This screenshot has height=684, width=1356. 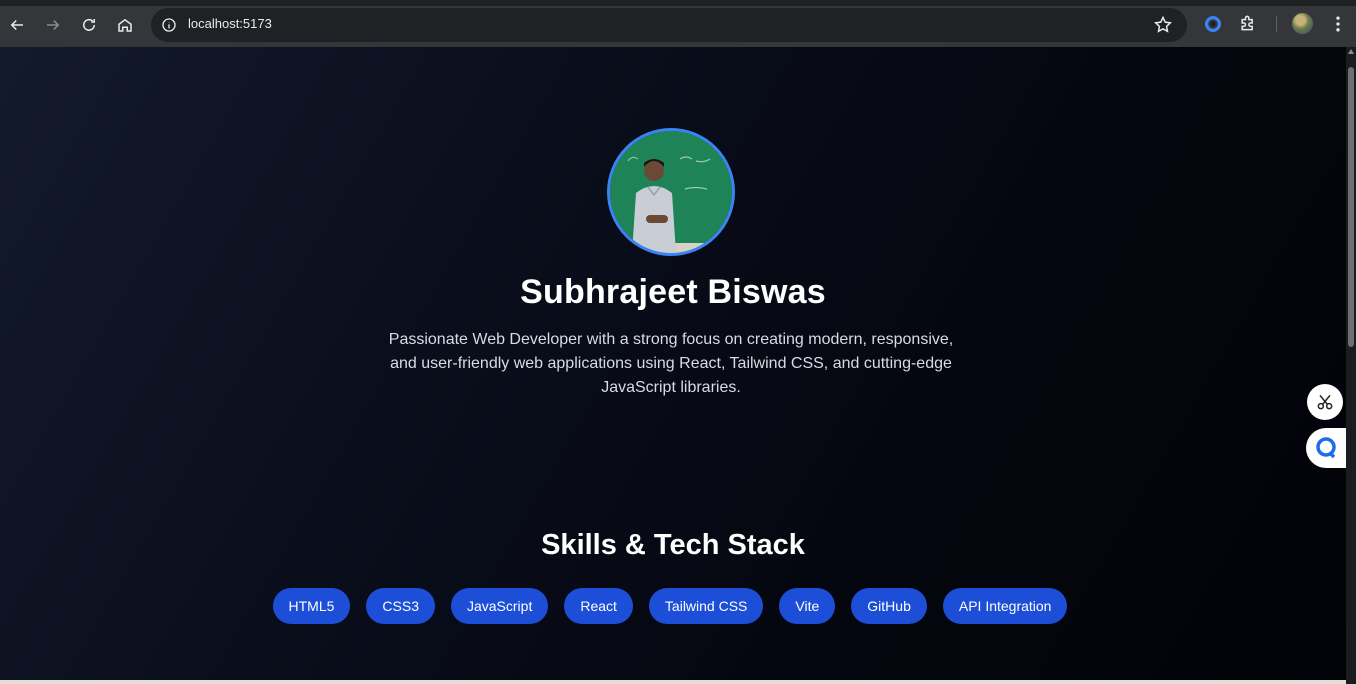 I want to click on skill-chip: HTML5, so click(x=311, y=606).